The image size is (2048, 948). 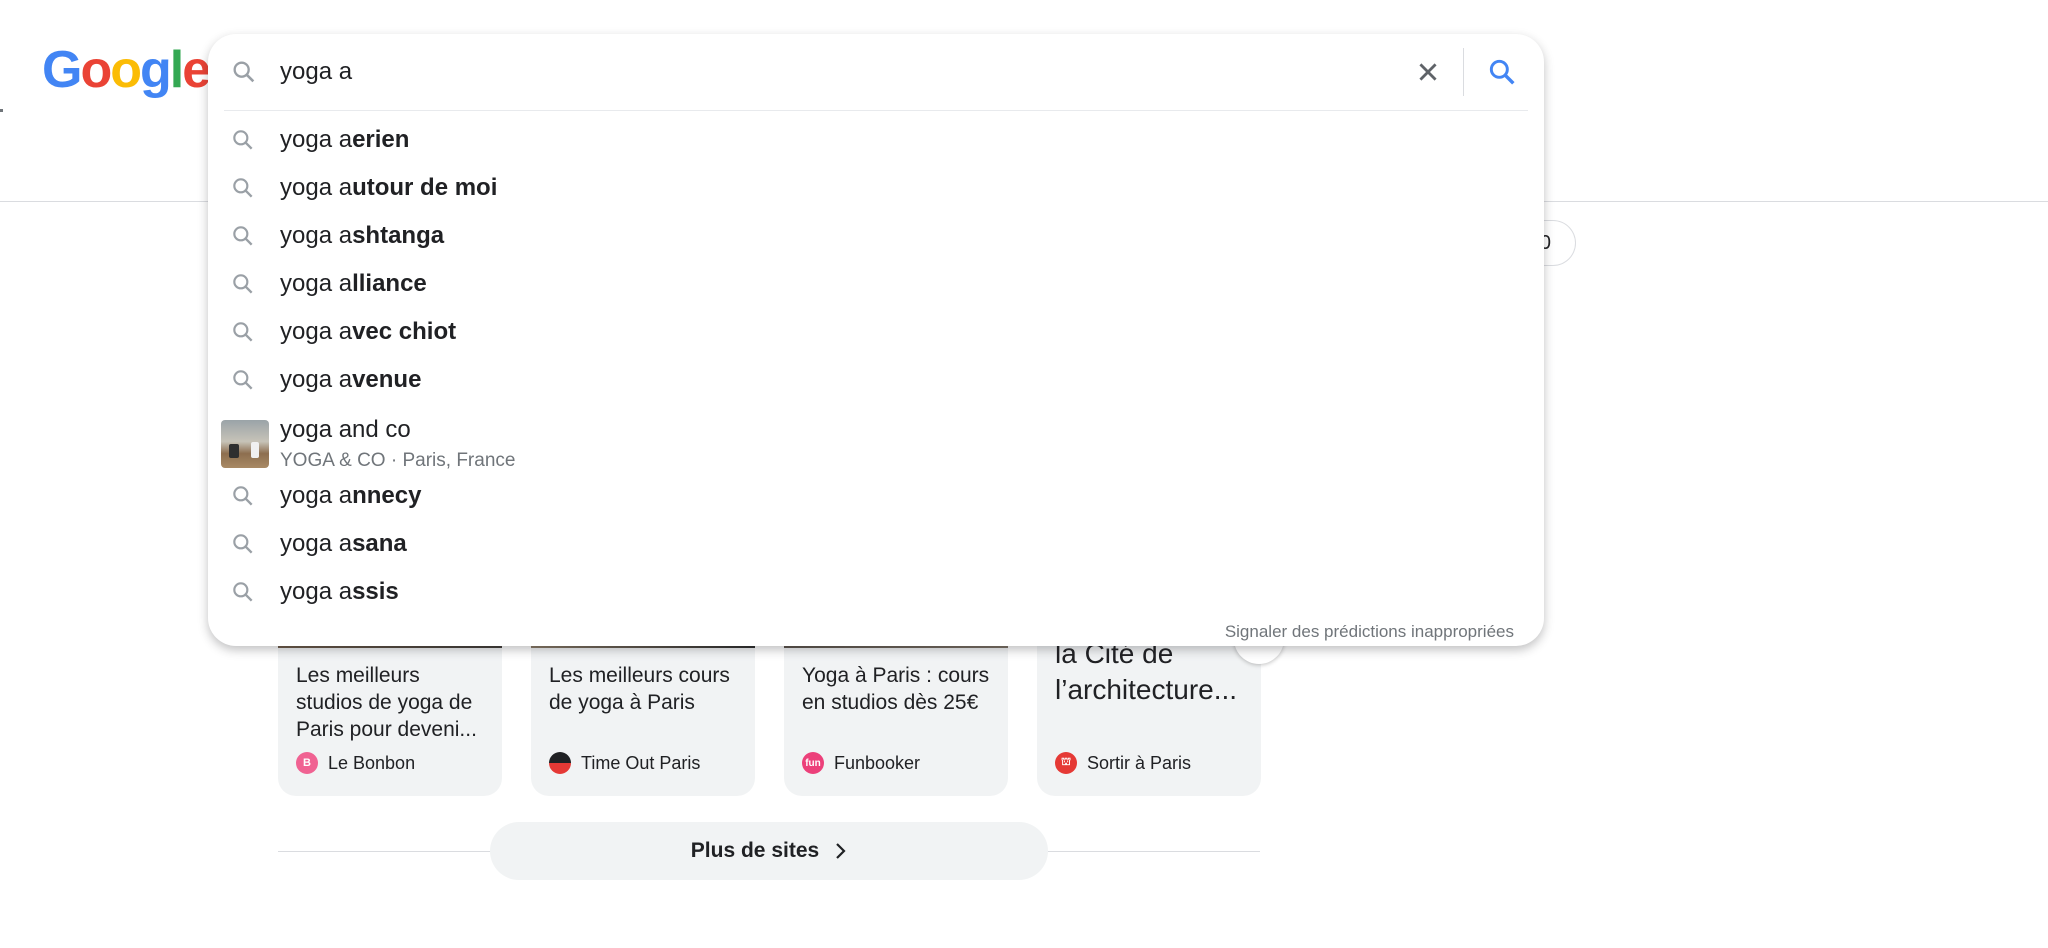 What do you see at coordinates (387, 495) in the screenshot?
I see `suggestion-completion: nnecy` at bounding box center [387, 495].